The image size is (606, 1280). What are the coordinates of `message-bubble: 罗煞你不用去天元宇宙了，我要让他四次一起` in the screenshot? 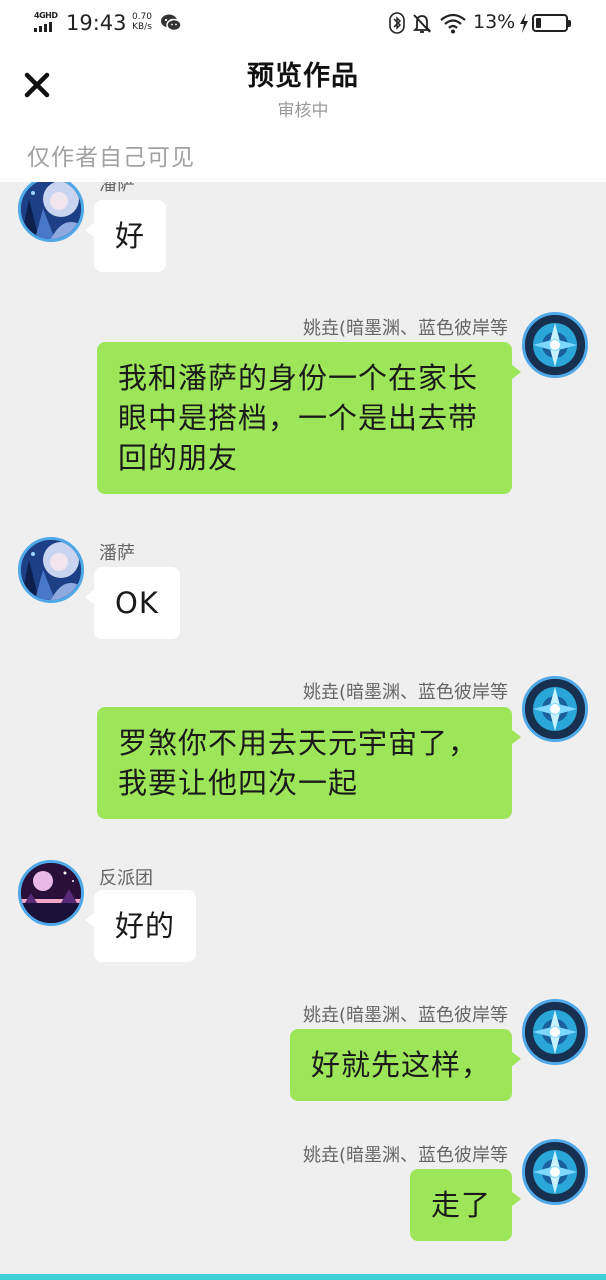 It's located at (309, 763).